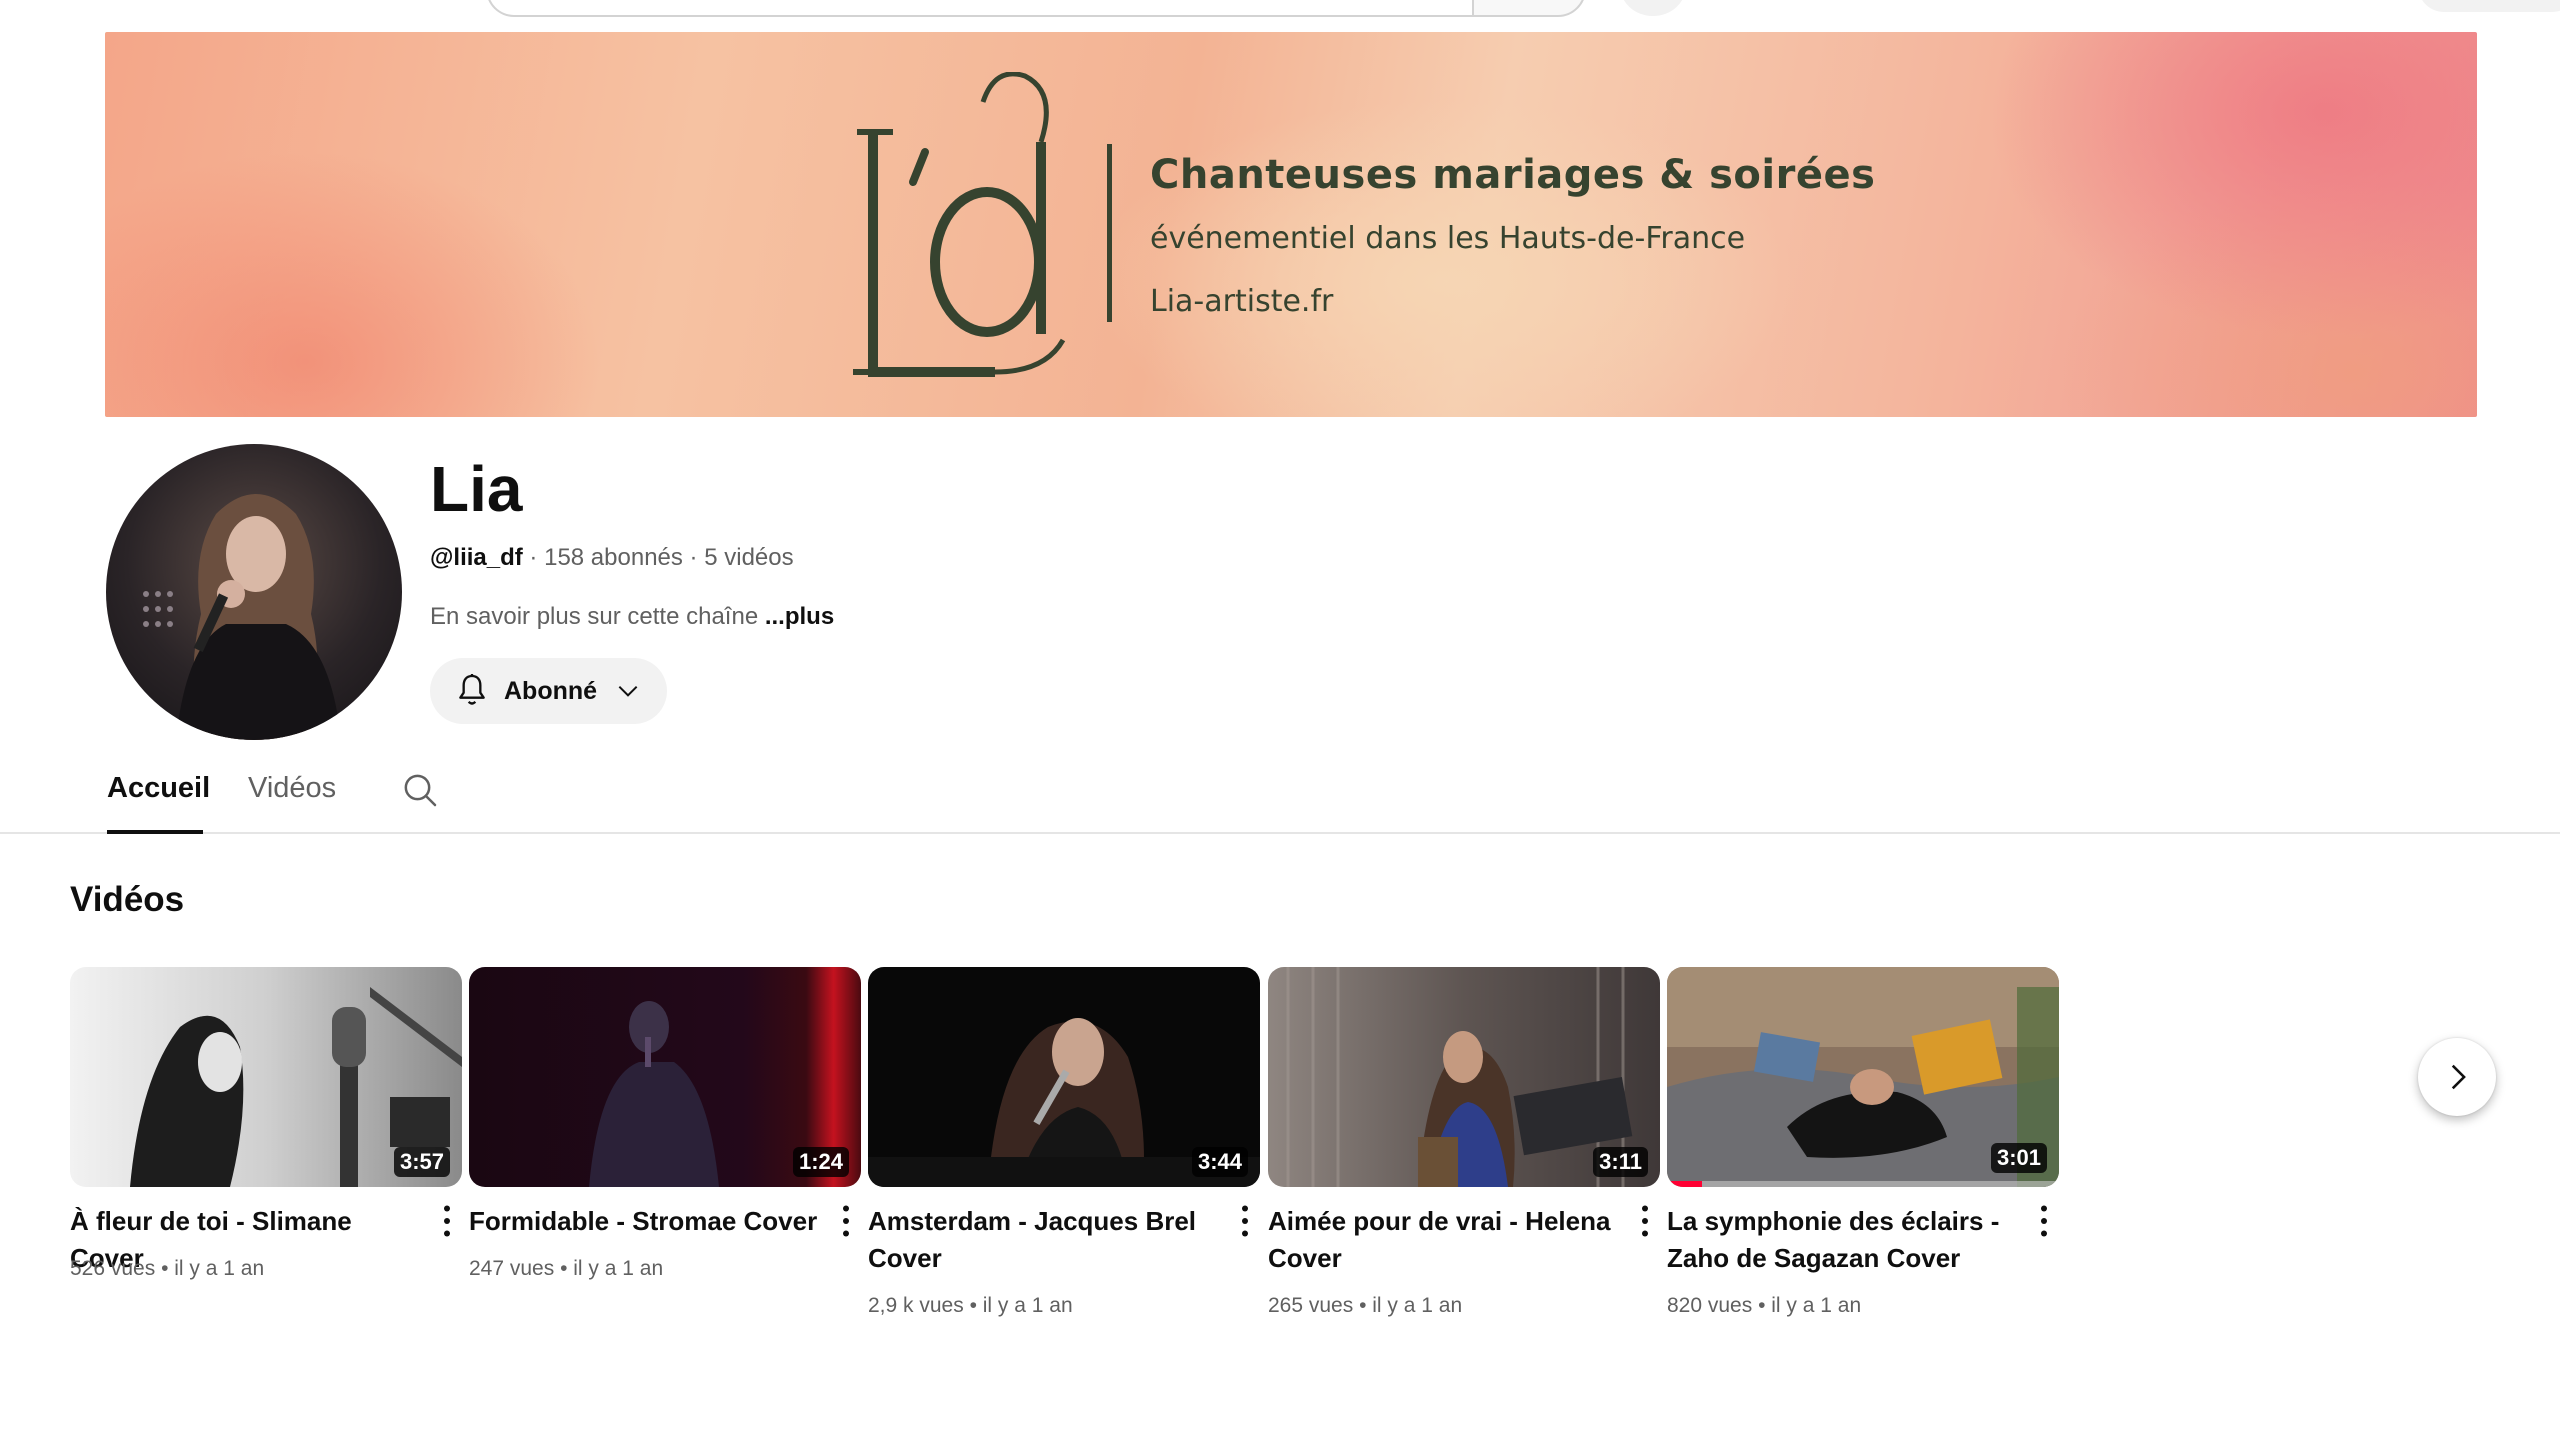 The height and width of the screenshot is (1440, 2560). I want to click on banner-subtitle: événementiel dans les Hauts-de-France, so click(1448, 238).